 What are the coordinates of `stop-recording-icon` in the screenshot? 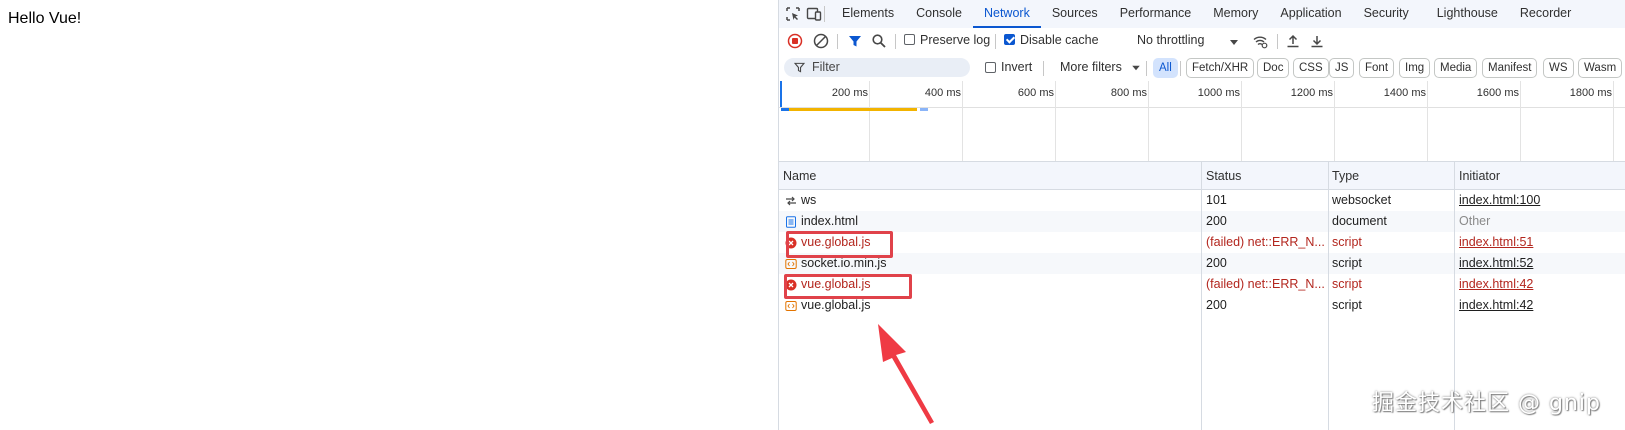 It's located at (795, 41).